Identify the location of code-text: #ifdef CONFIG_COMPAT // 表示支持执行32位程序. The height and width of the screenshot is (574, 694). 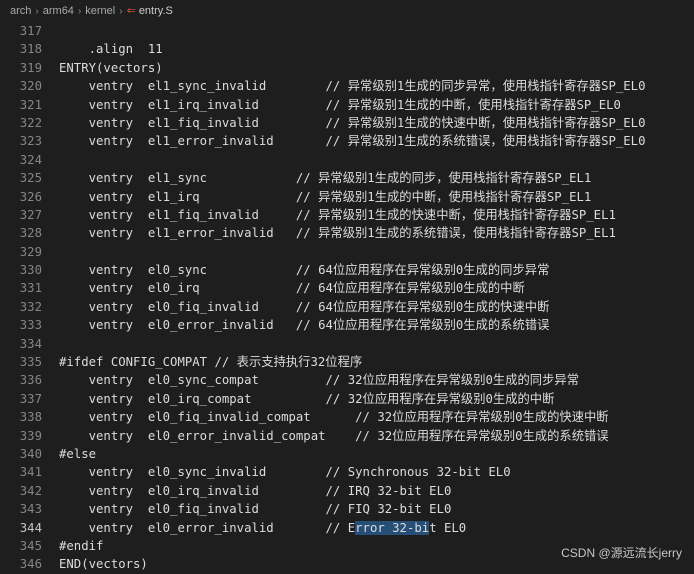
(210, 362).